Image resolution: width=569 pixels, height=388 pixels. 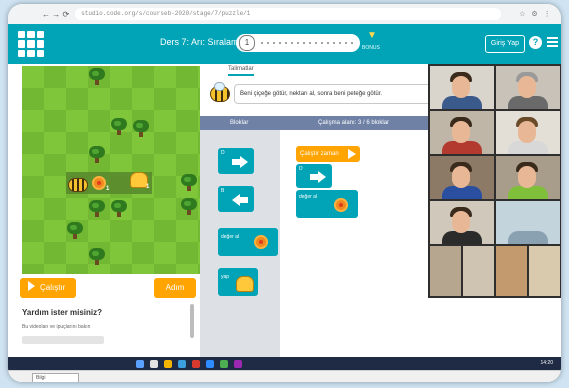 I want to click on step-button: Adım, so click(x=175, y=288).